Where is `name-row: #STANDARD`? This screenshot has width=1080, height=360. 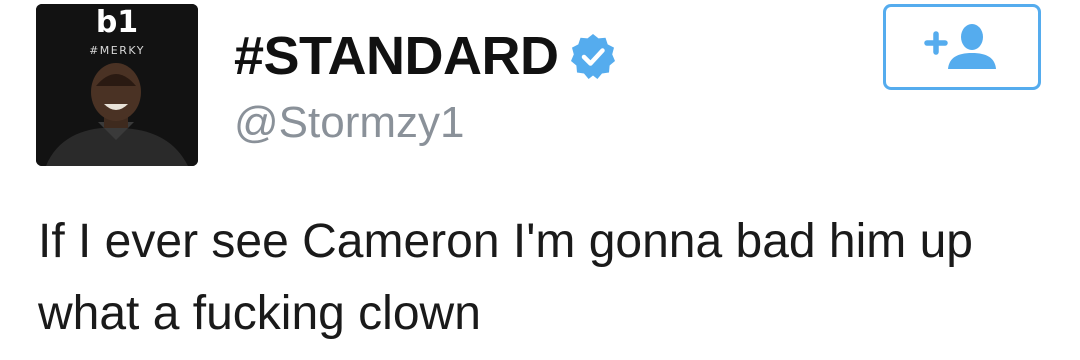 name-row: #STANDARD is located at coordinates (425, 56).